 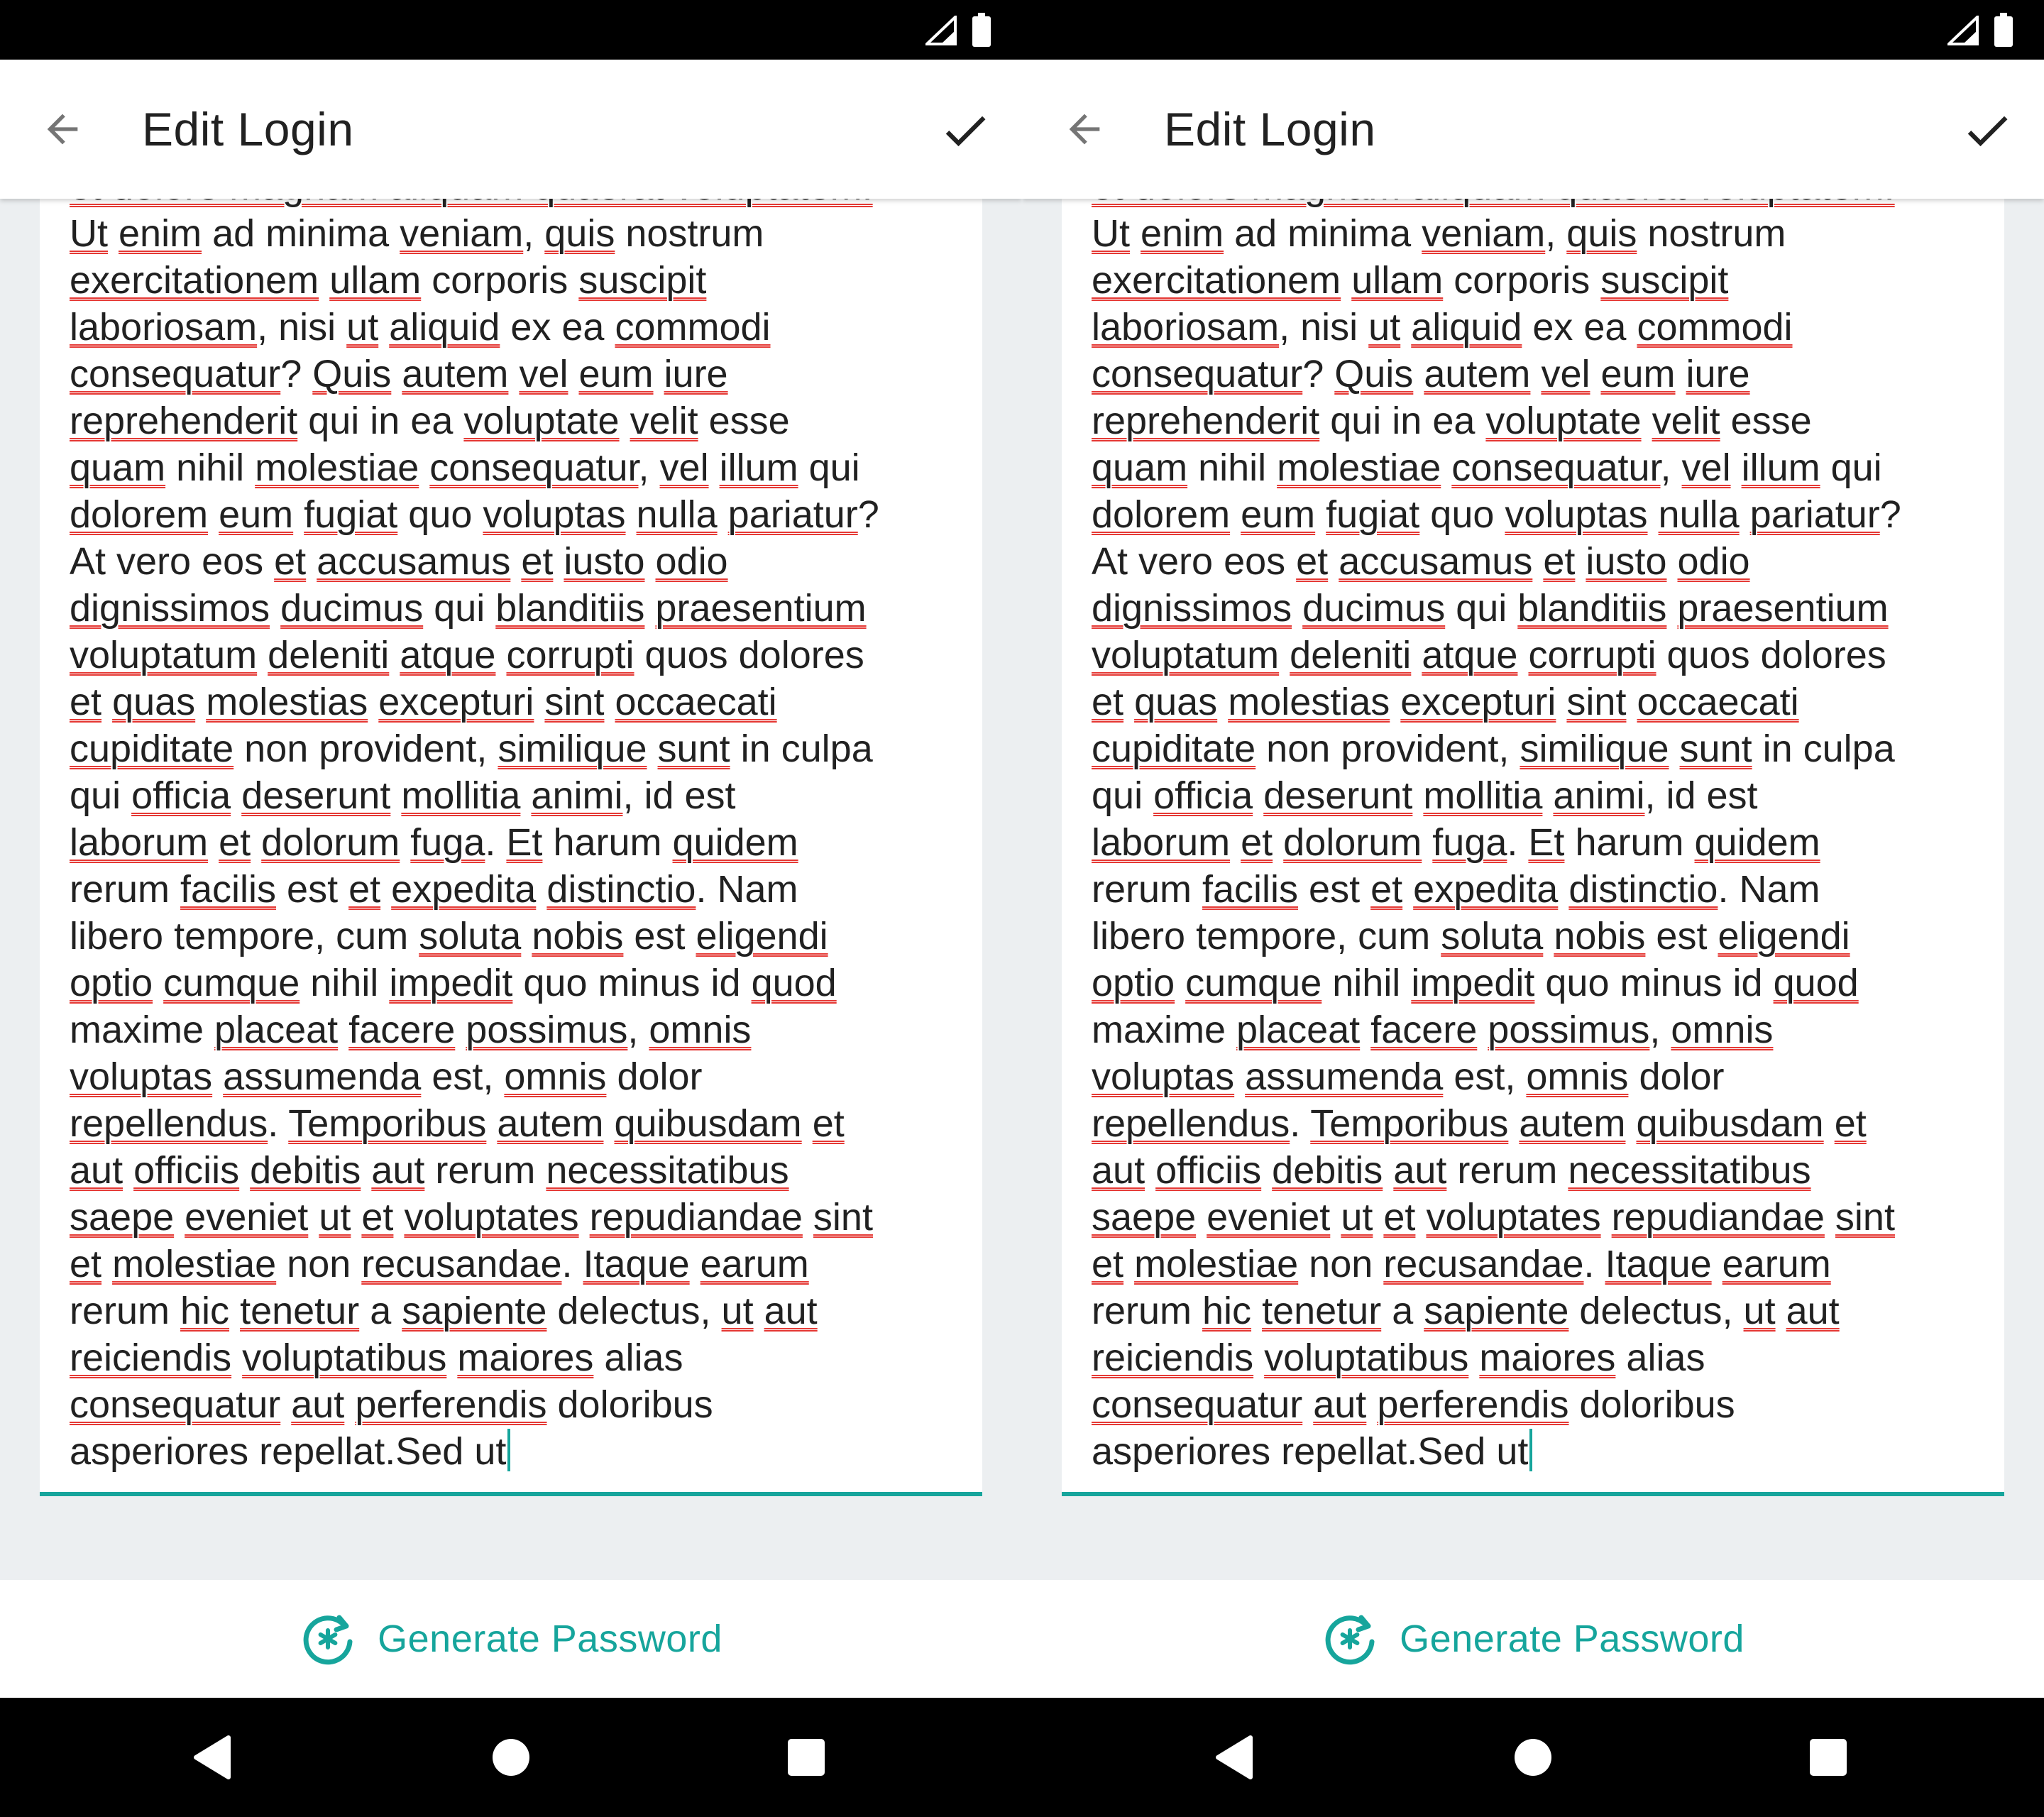 I want to click on misspelled-word: accusamus, so click(x=414, y=561).